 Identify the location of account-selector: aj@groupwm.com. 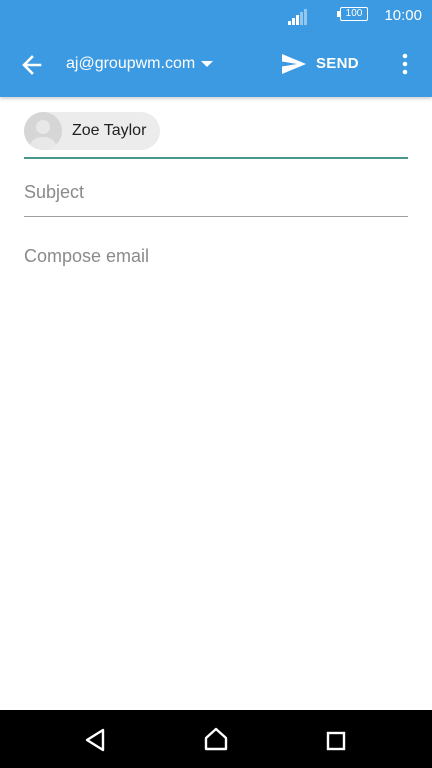
(140, 64).